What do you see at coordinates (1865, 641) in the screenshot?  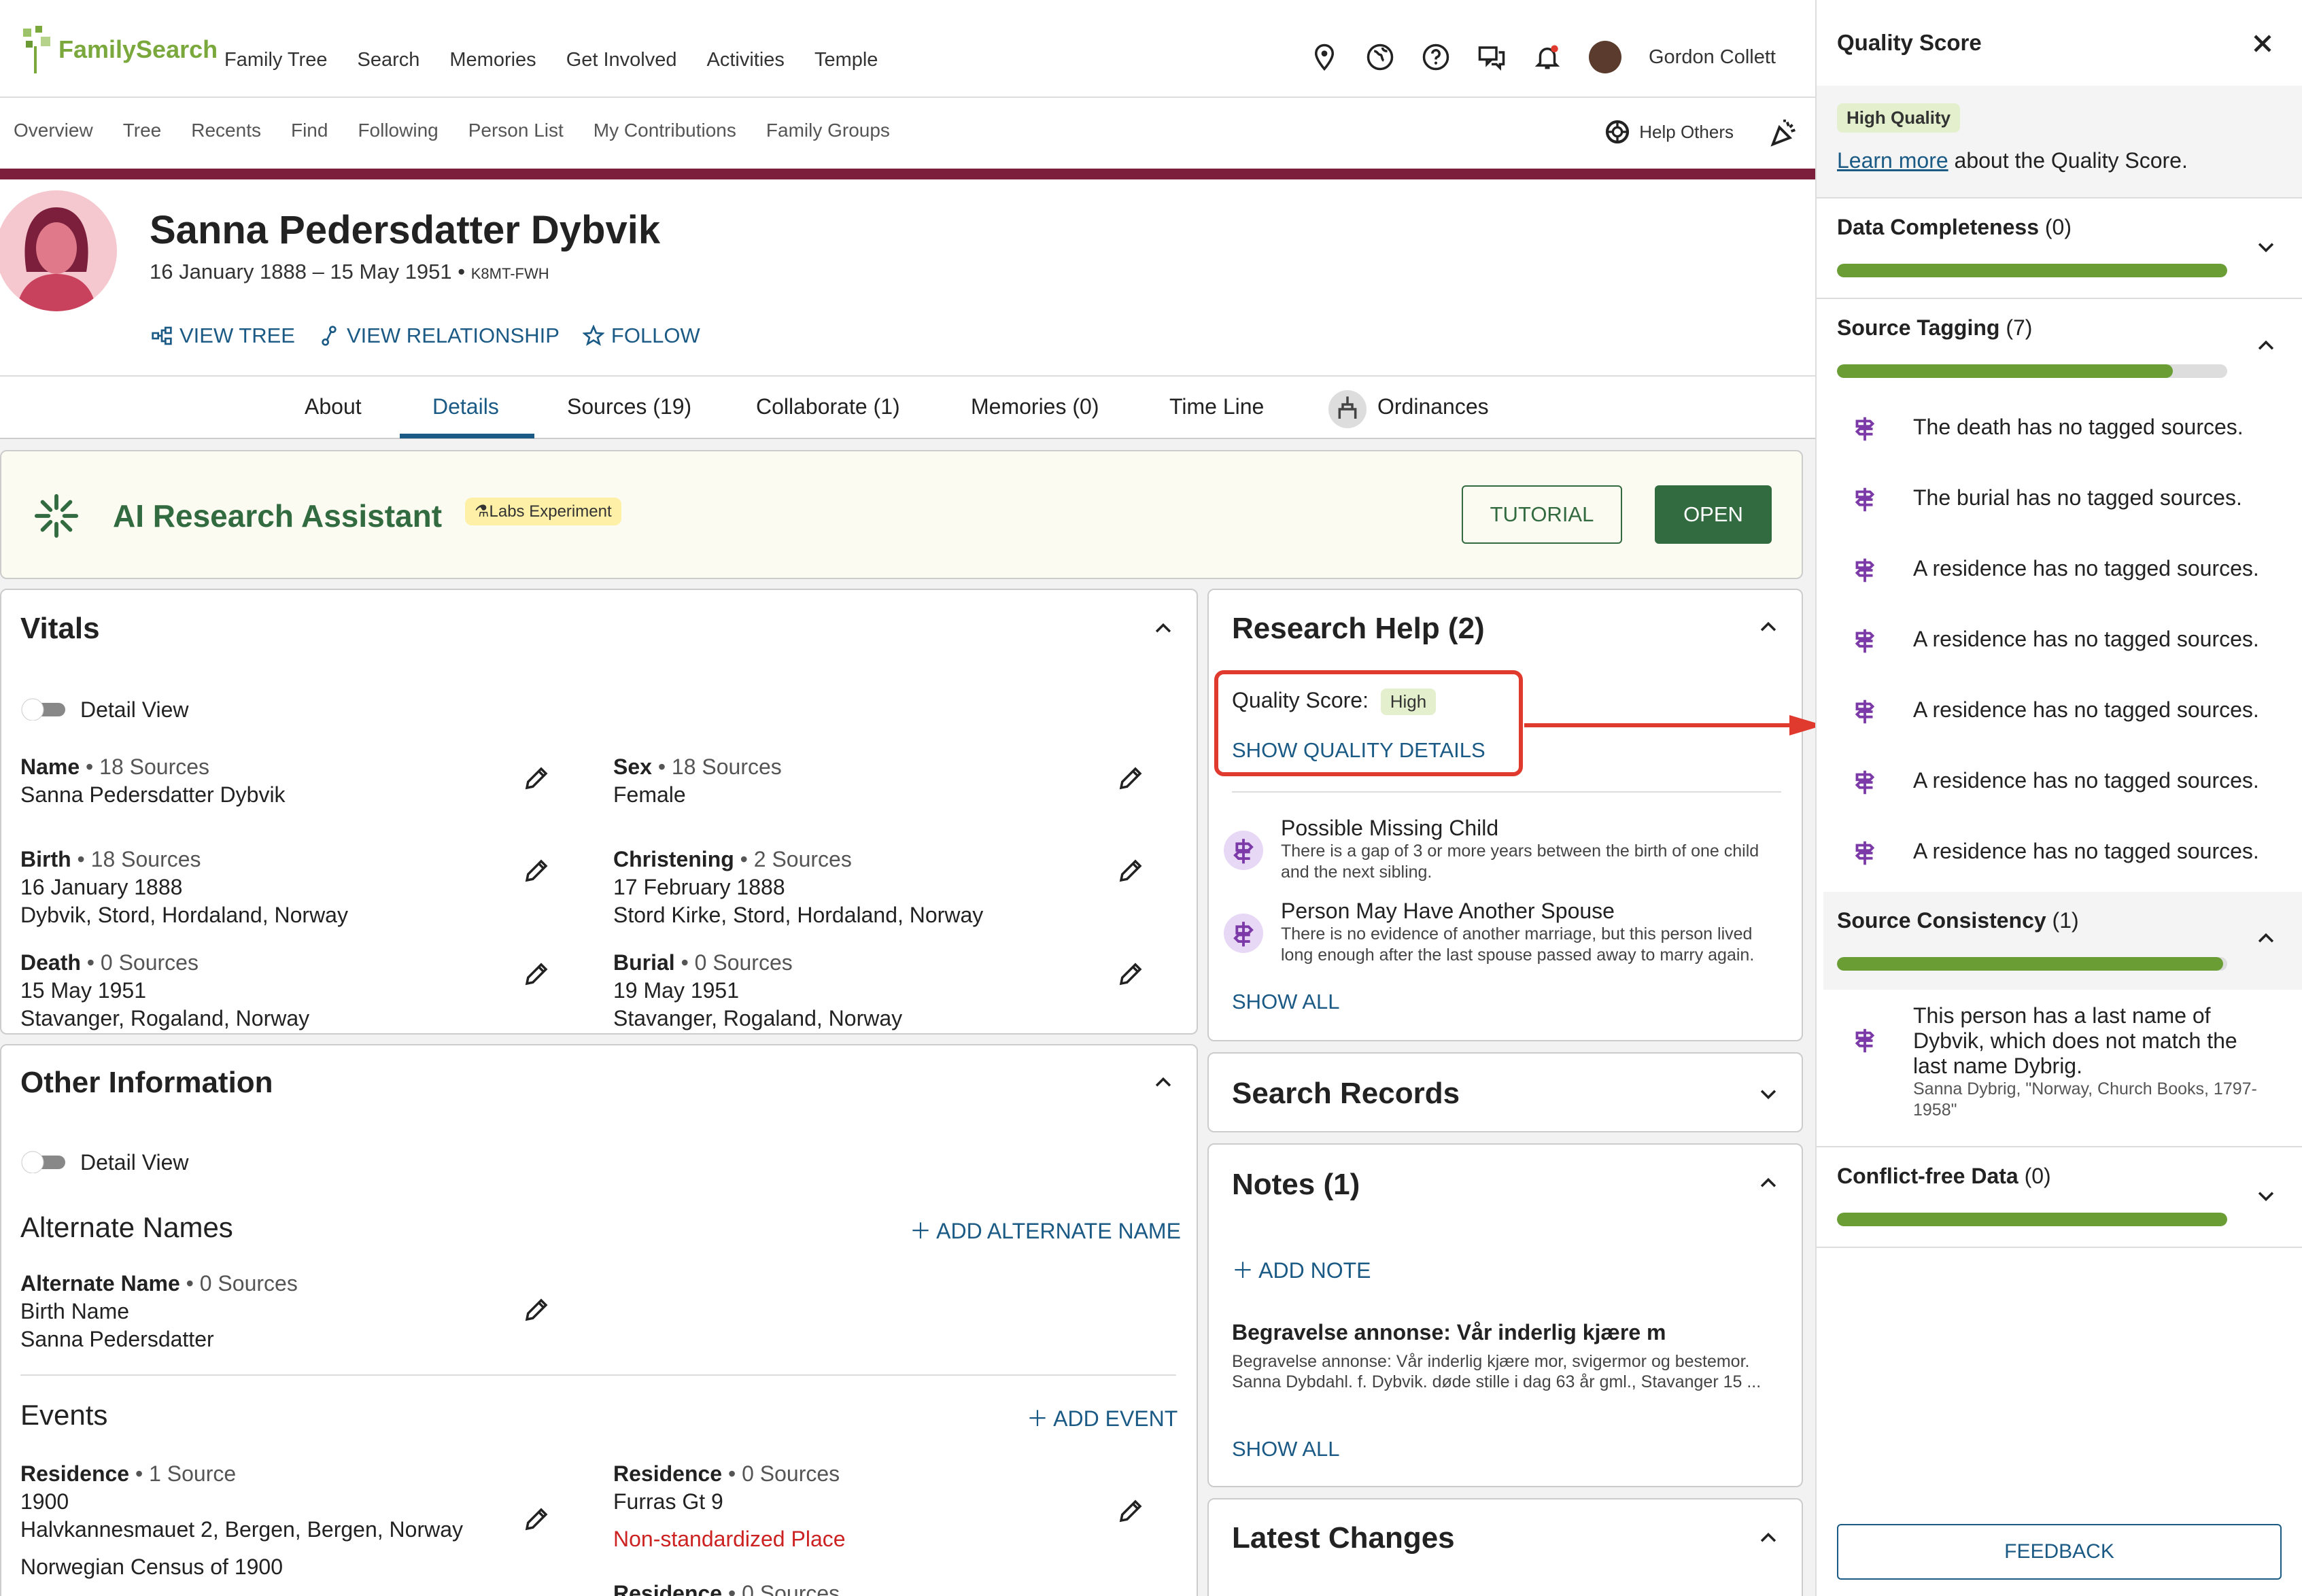 I see `signpost-icon` at bounding box center [1865, 641].